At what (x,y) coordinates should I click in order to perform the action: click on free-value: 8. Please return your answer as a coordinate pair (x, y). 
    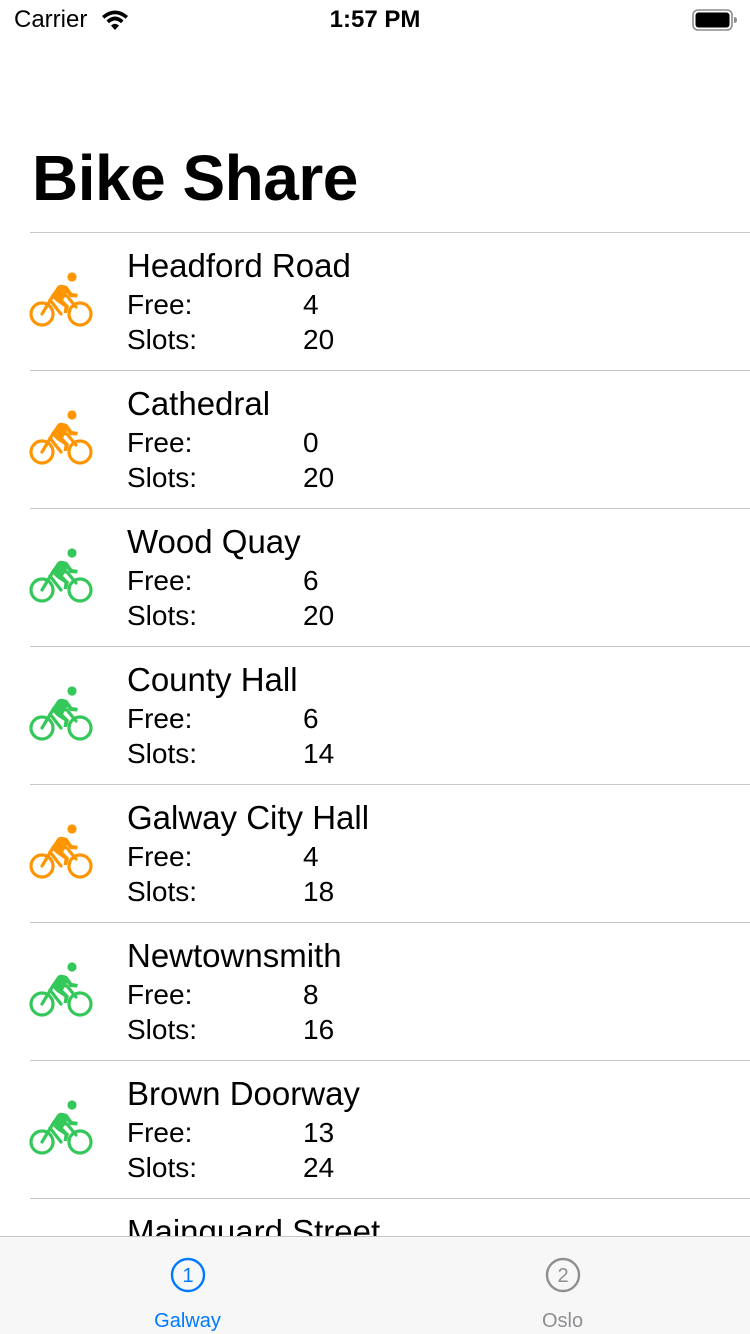
    Looking at the image, I should click on (311, 994).